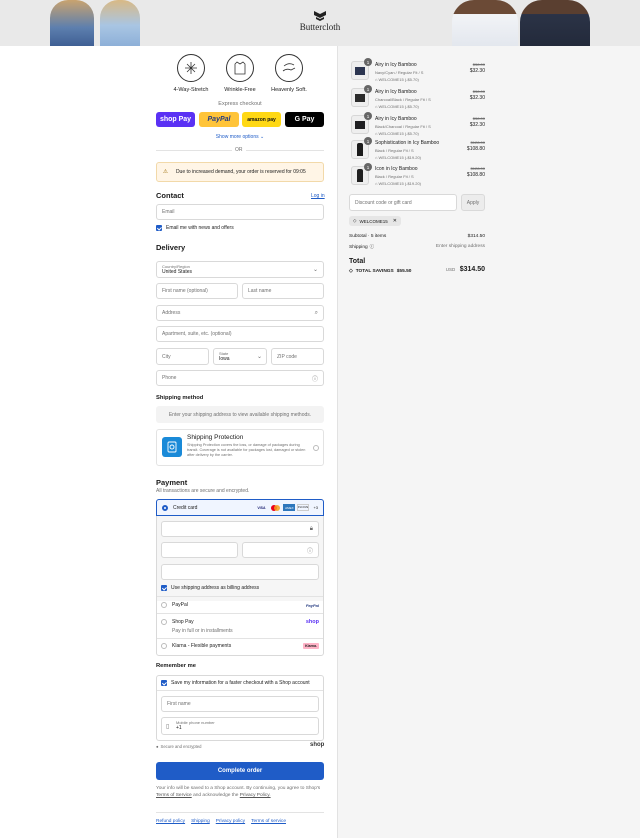  I want to click on total-savings-value: $55.50, so click(404, 271).